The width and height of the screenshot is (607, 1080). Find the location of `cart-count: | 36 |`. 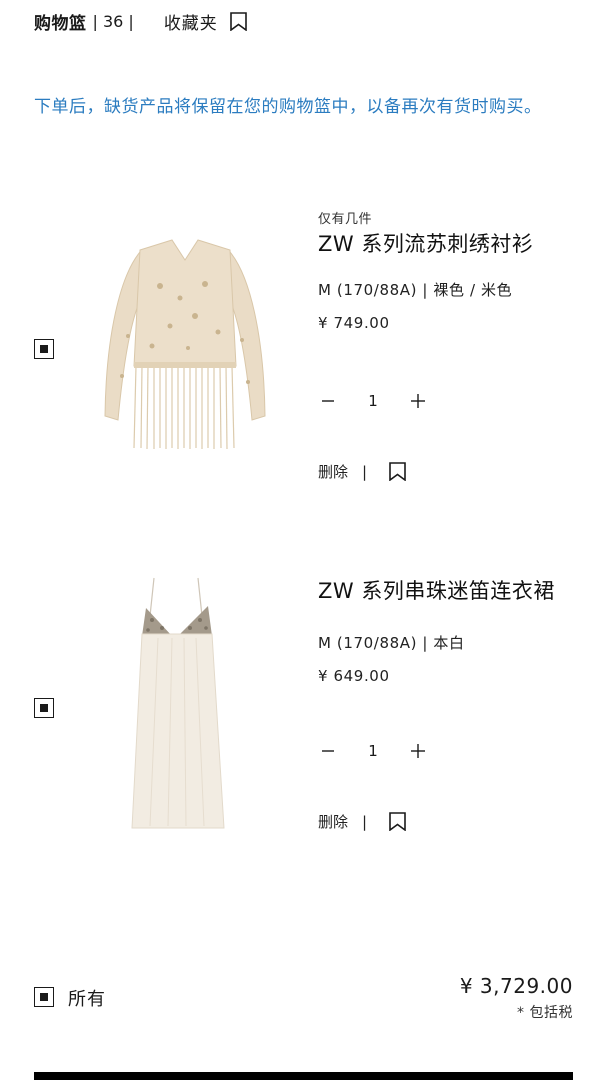

cart-count: | 36 | is located at coordinates (113, 21).